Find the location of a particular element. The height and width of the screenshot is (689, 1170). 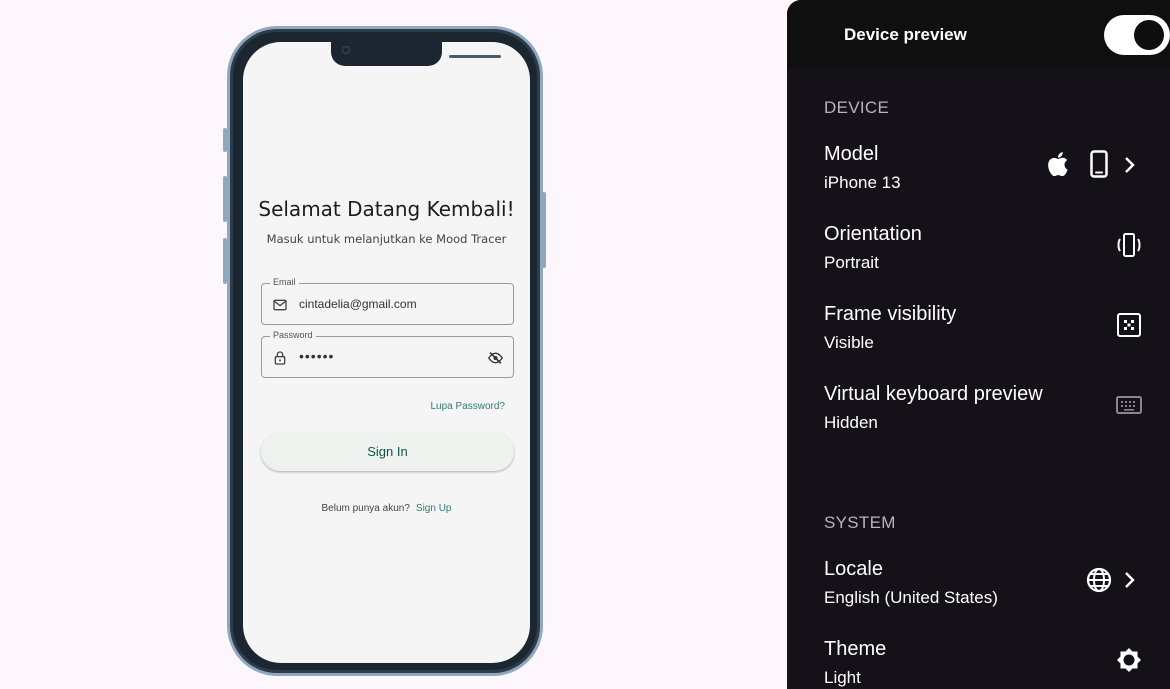

password-label: Password is located at coordinates (293, 335).